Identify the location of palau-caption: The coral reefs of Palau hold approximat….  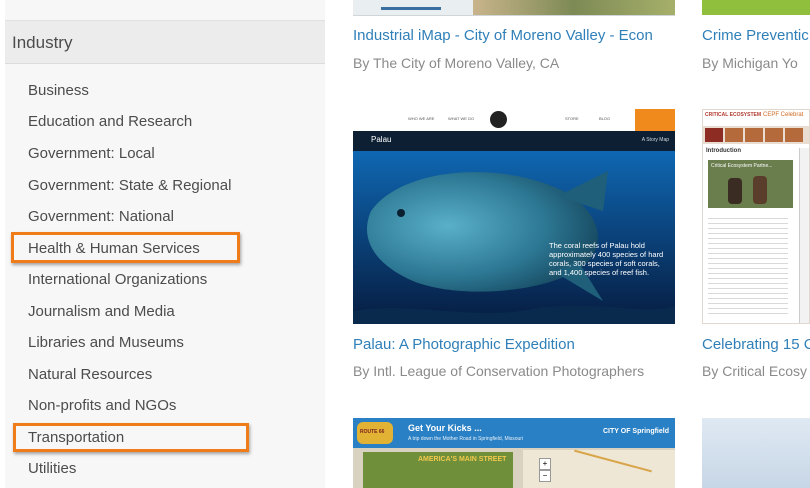
(606, 259).